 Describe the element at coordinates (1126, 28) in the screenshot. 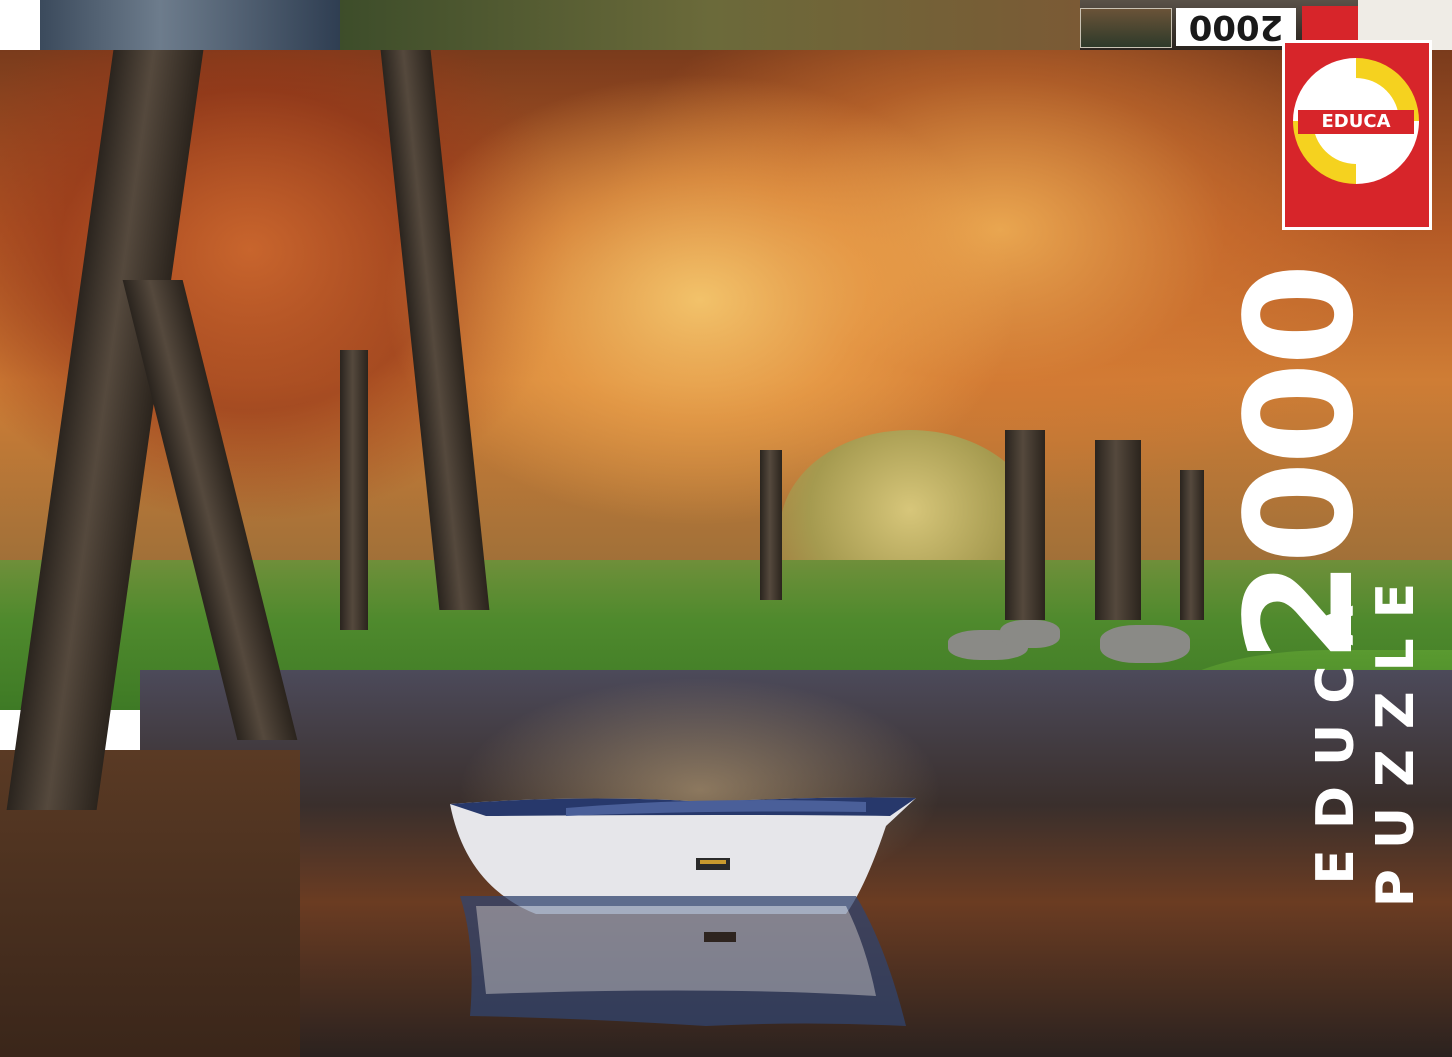

I see `lid-thumbnail` at that location.